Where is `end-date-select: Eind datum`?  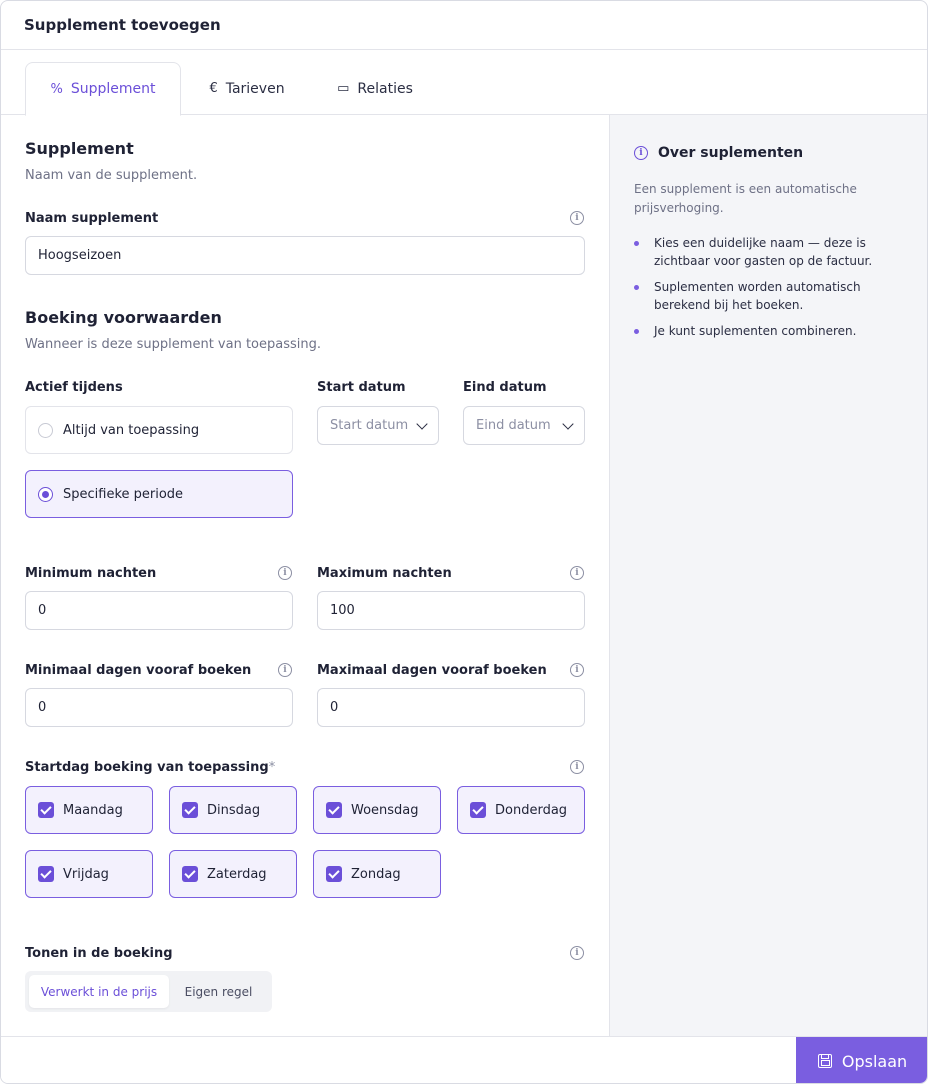 end-date-select: Eind datum is located at coordinates (524, 425).